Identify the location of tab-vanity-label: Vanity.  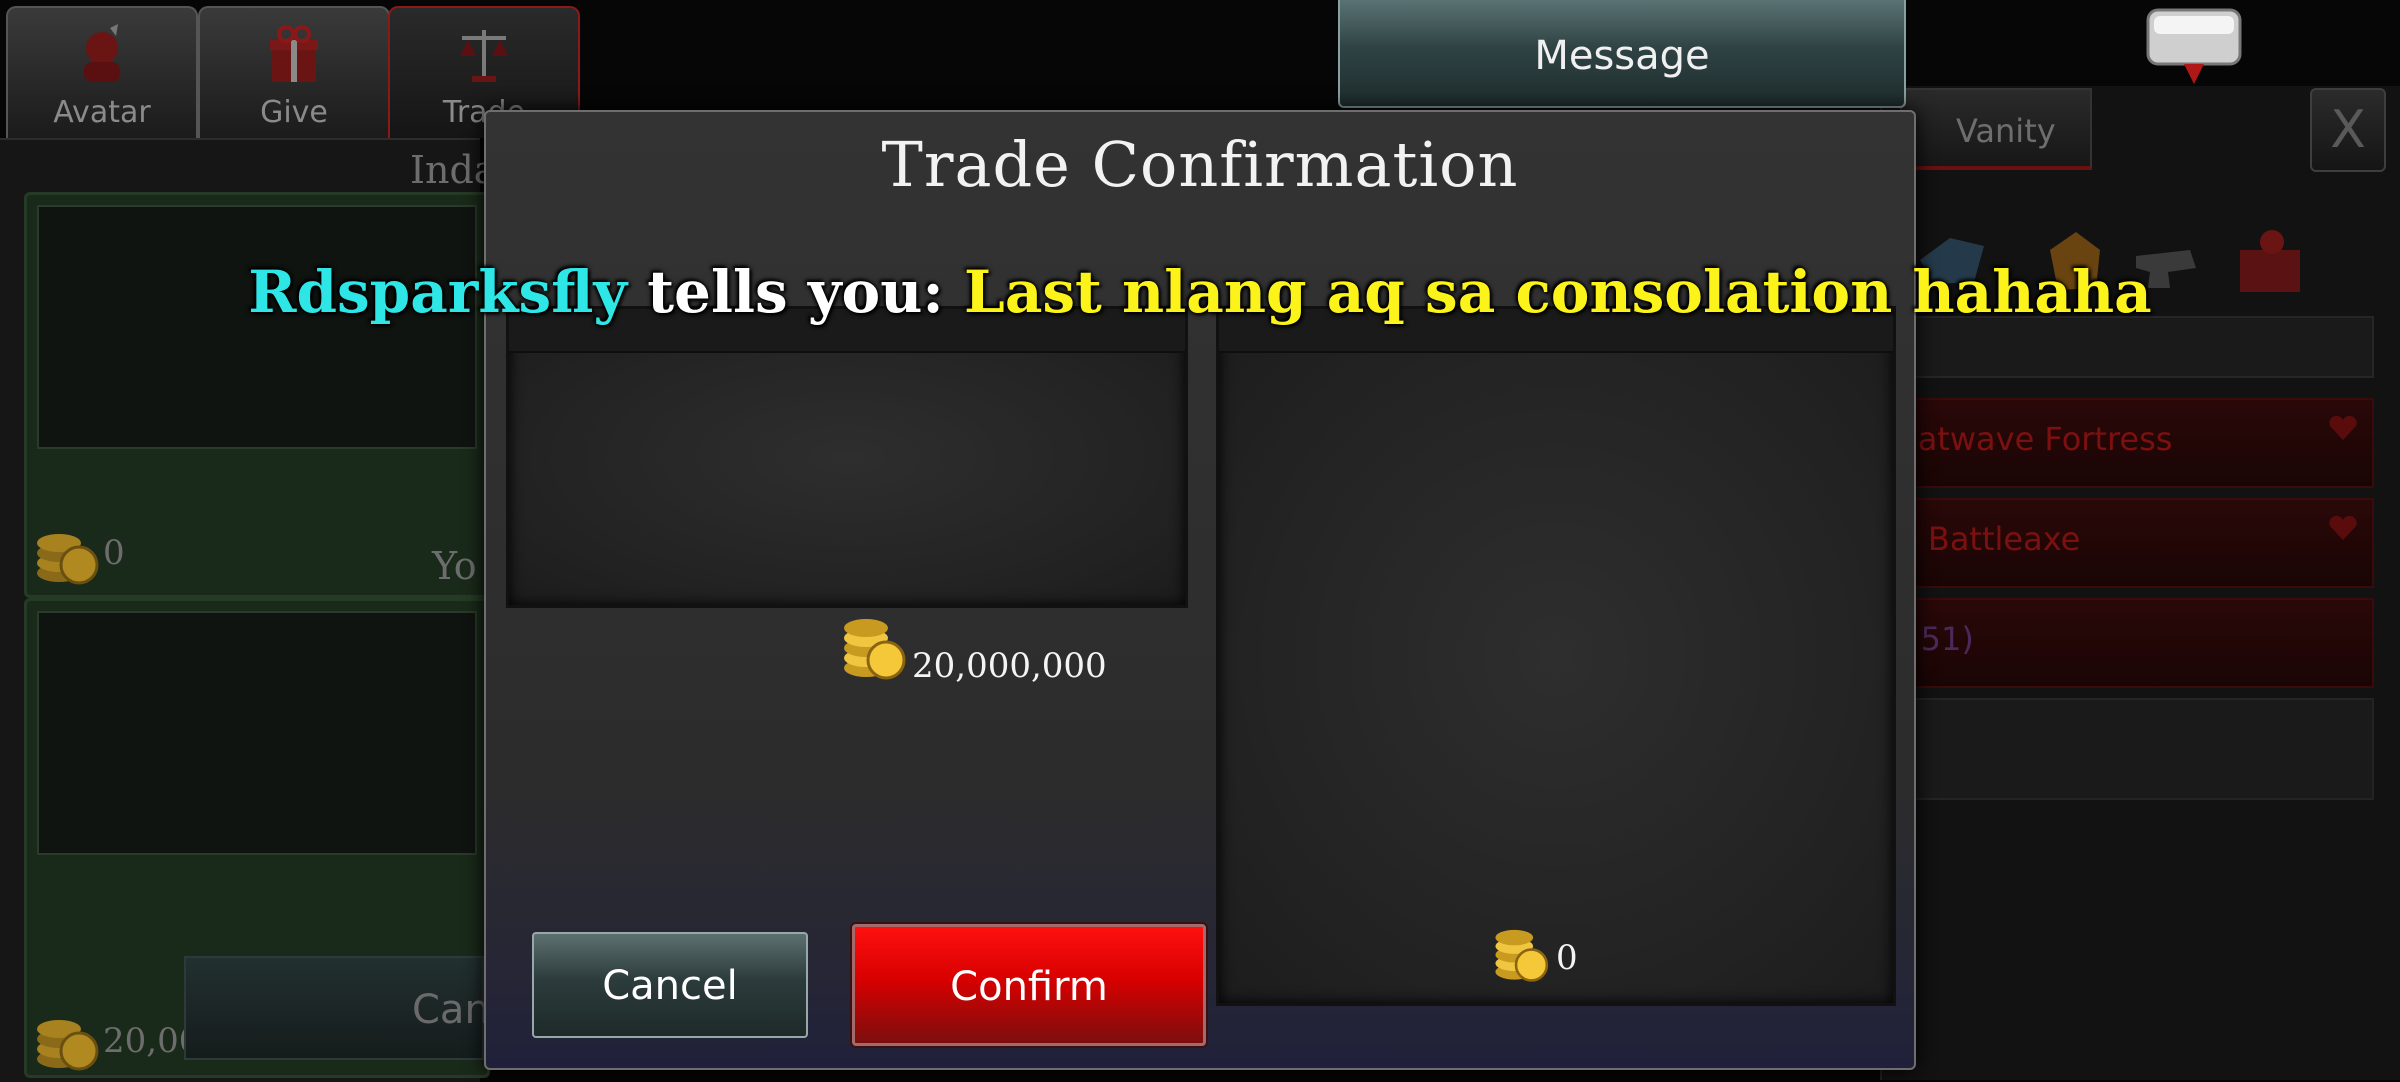
(2006, 131).